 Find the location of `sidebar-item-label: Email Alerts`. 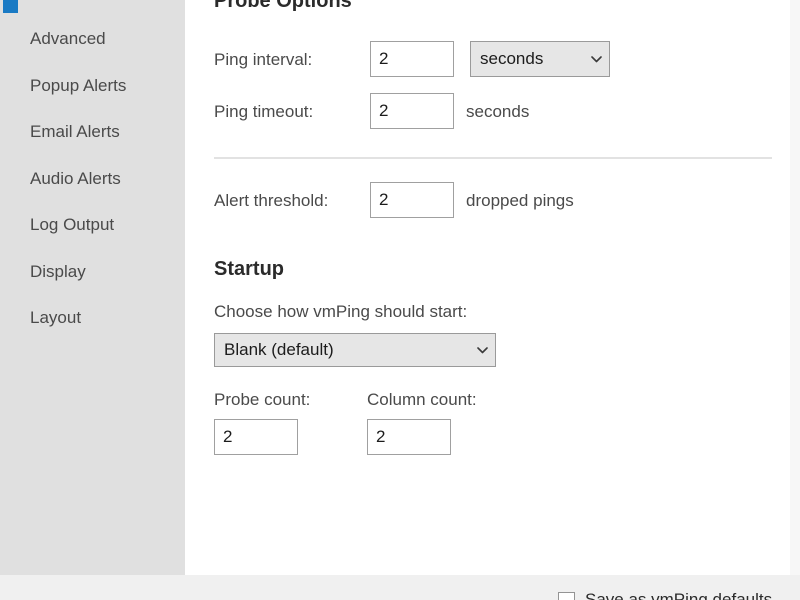

sidebar-item-label: Email Alerts is located at coordinates (75, 131).